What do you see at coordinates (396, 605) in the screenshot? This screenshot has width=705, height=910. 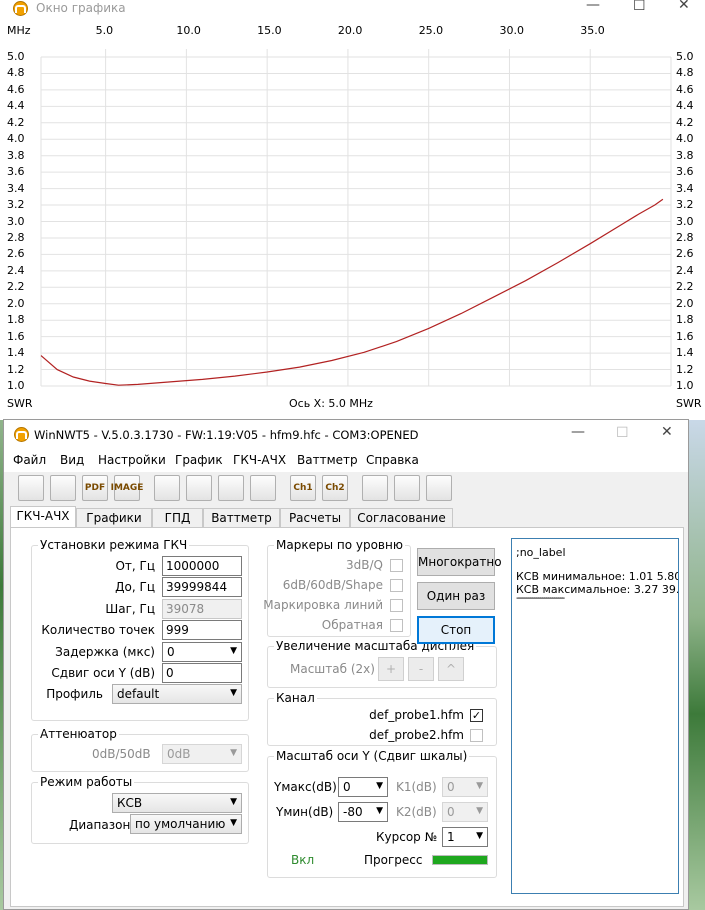 I see `marker-lines-checkbox` at bounding box center [396, 605].